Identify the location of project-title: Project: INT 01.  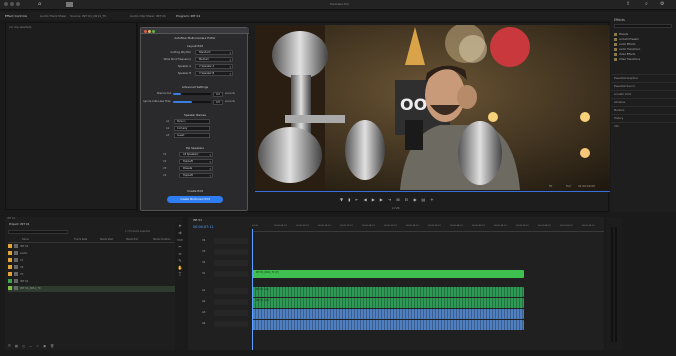
(19, 224).